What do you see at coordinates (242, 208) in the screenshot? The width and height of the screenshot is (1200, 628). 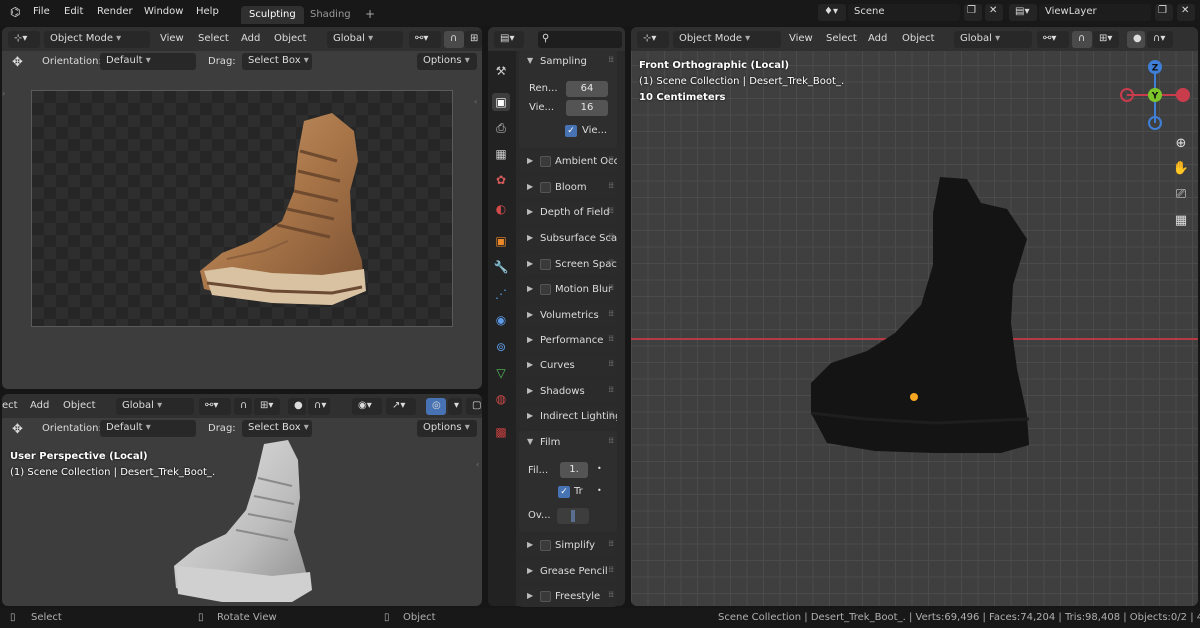 I see `image-canvas` at bounding box center [242, 208].